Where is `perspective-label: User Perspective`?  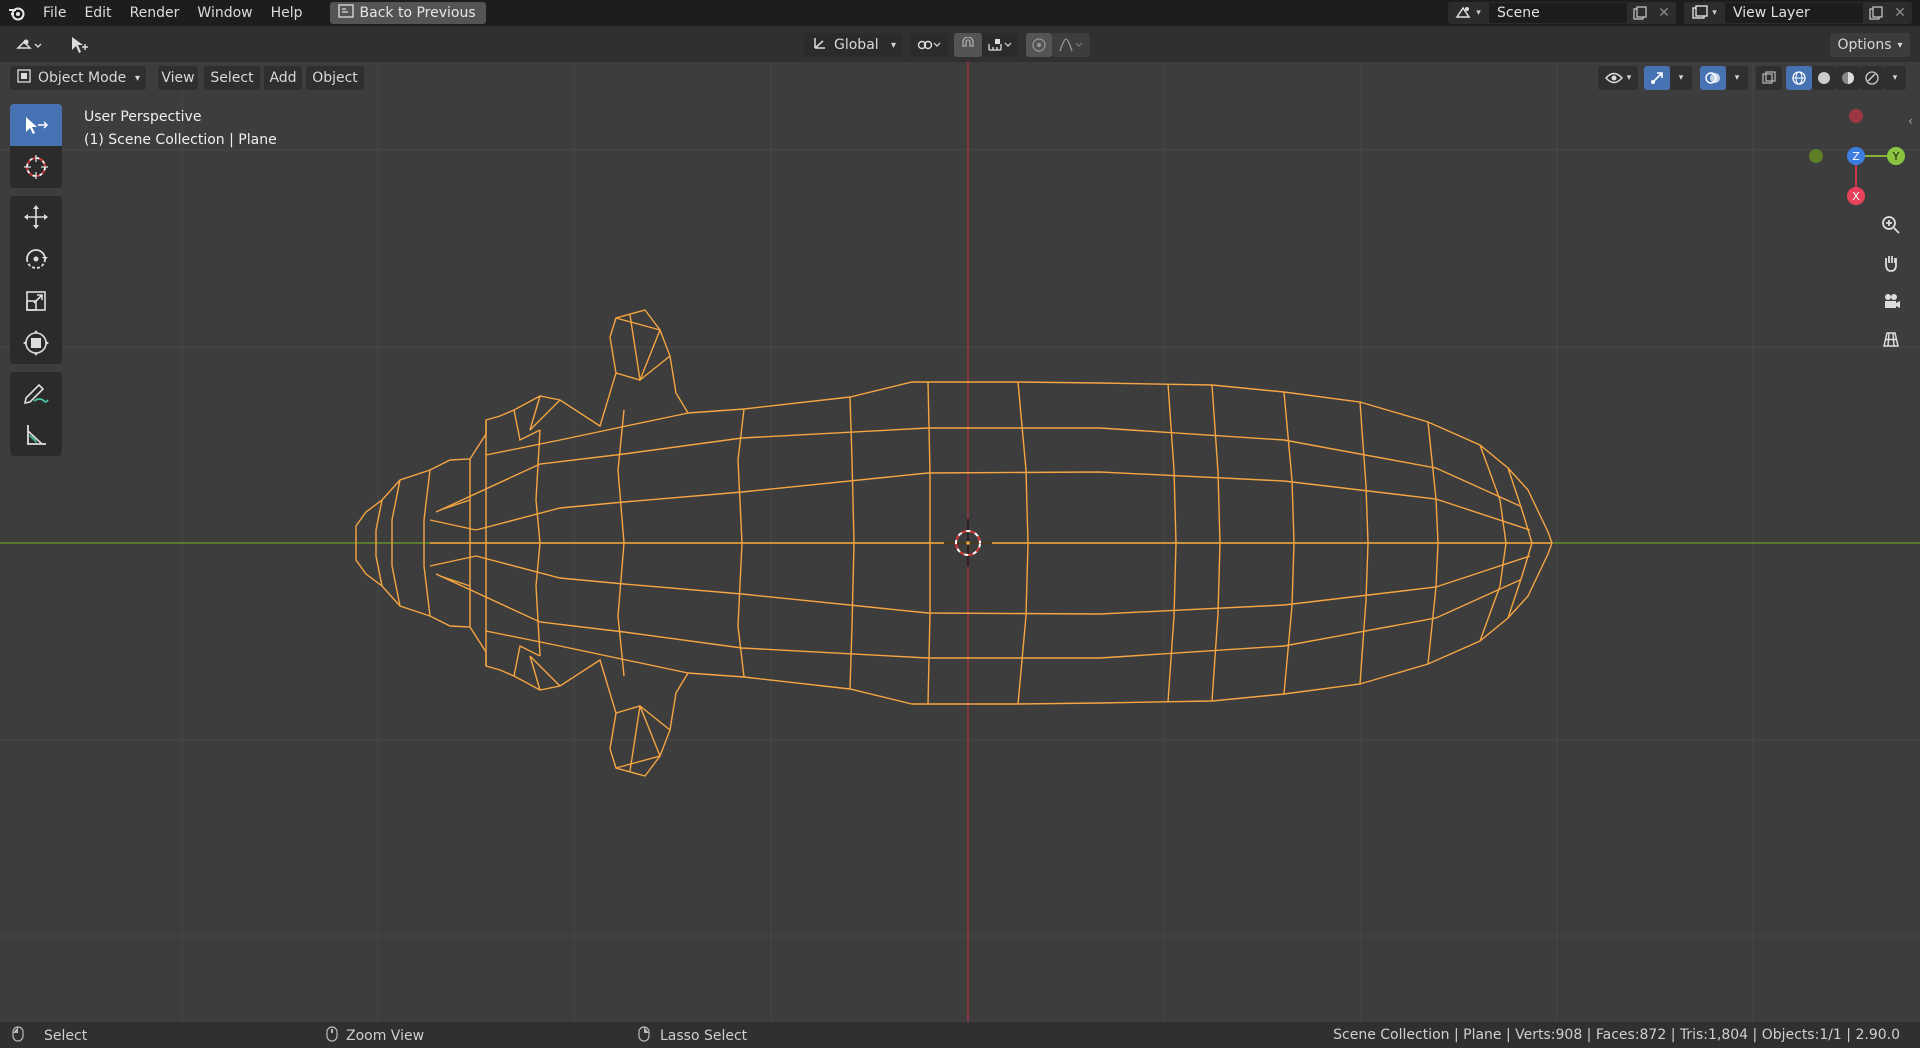
perspective-label: User Perspective is located at coordinates (143, 117).